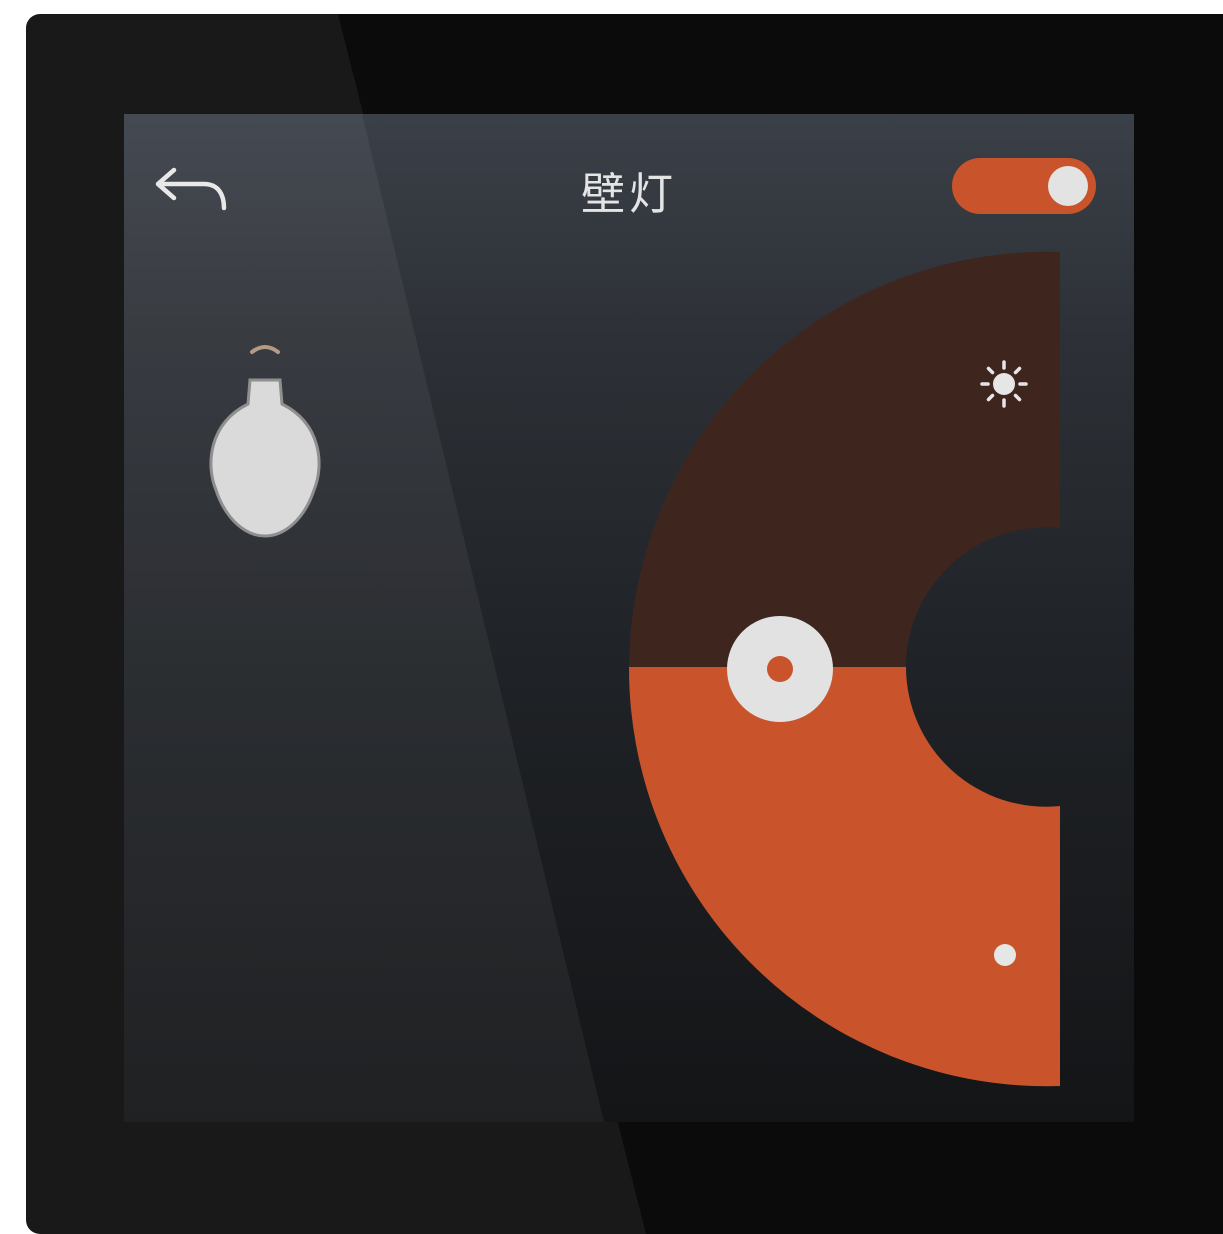  I want to click on dimmer-upper-track, so click(844, 459).